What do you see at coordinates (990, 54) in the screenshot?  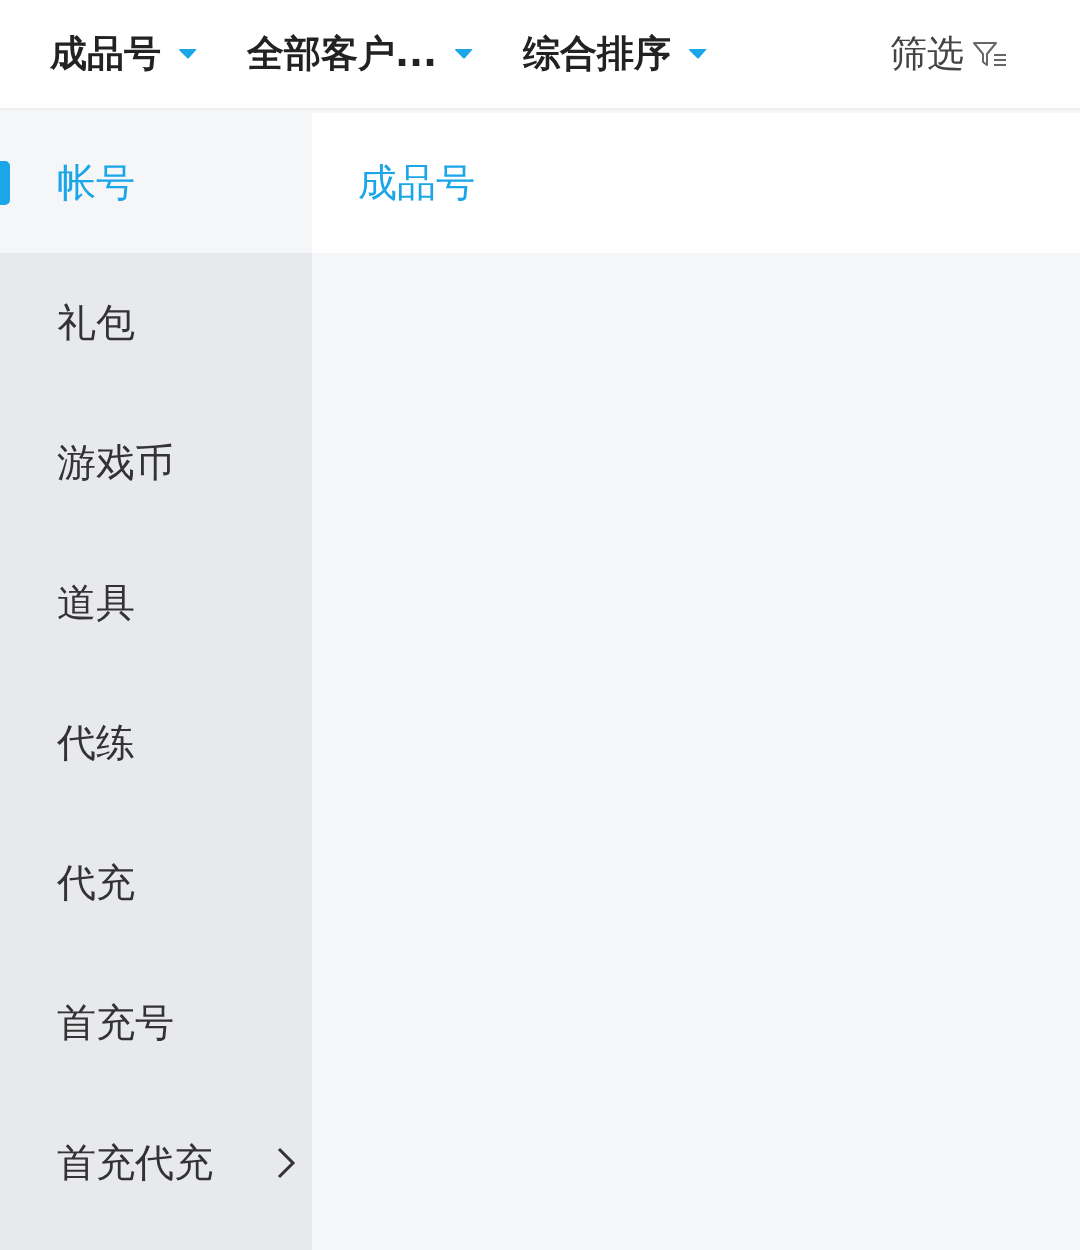 I see `filter-icon` at bounding box center [990, 54].